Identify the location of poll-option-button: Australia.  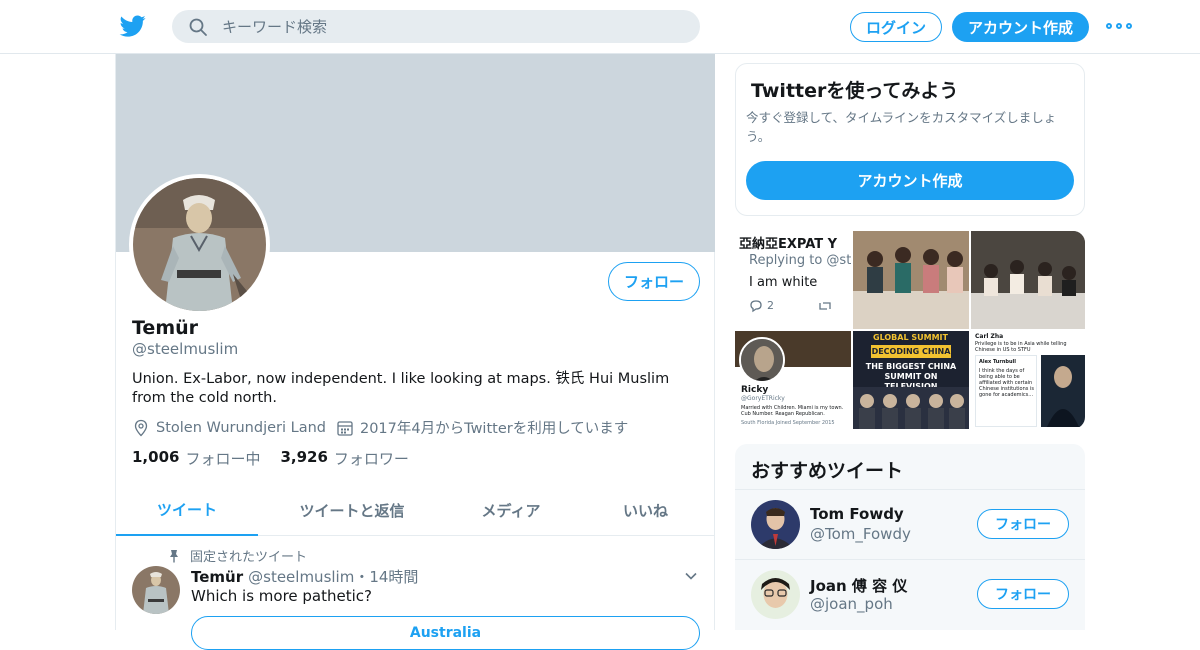
(445, 633).